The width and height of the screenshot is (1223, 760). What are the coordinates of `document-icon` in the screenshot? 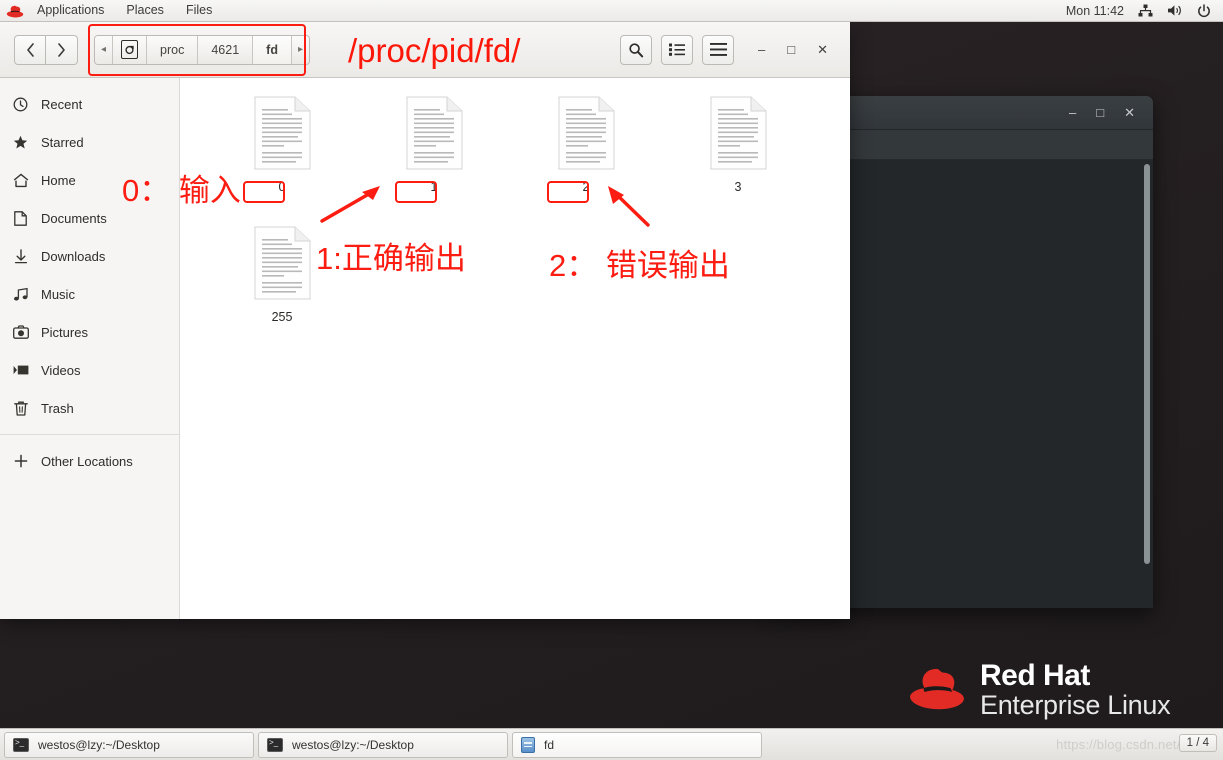 It's located at (20, 218).